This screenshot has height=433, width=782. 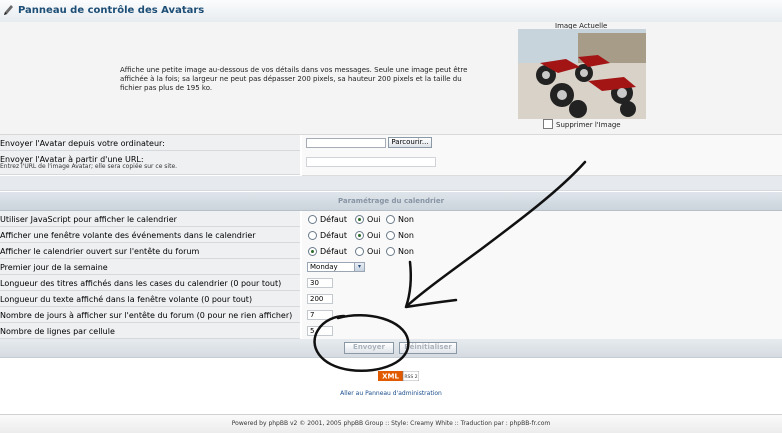 What do you see at coordinates (391, 393) in the screenshot?
I see `admin-panel-link: Aller au Panneau d'administration` at bounding box center [391, 393].